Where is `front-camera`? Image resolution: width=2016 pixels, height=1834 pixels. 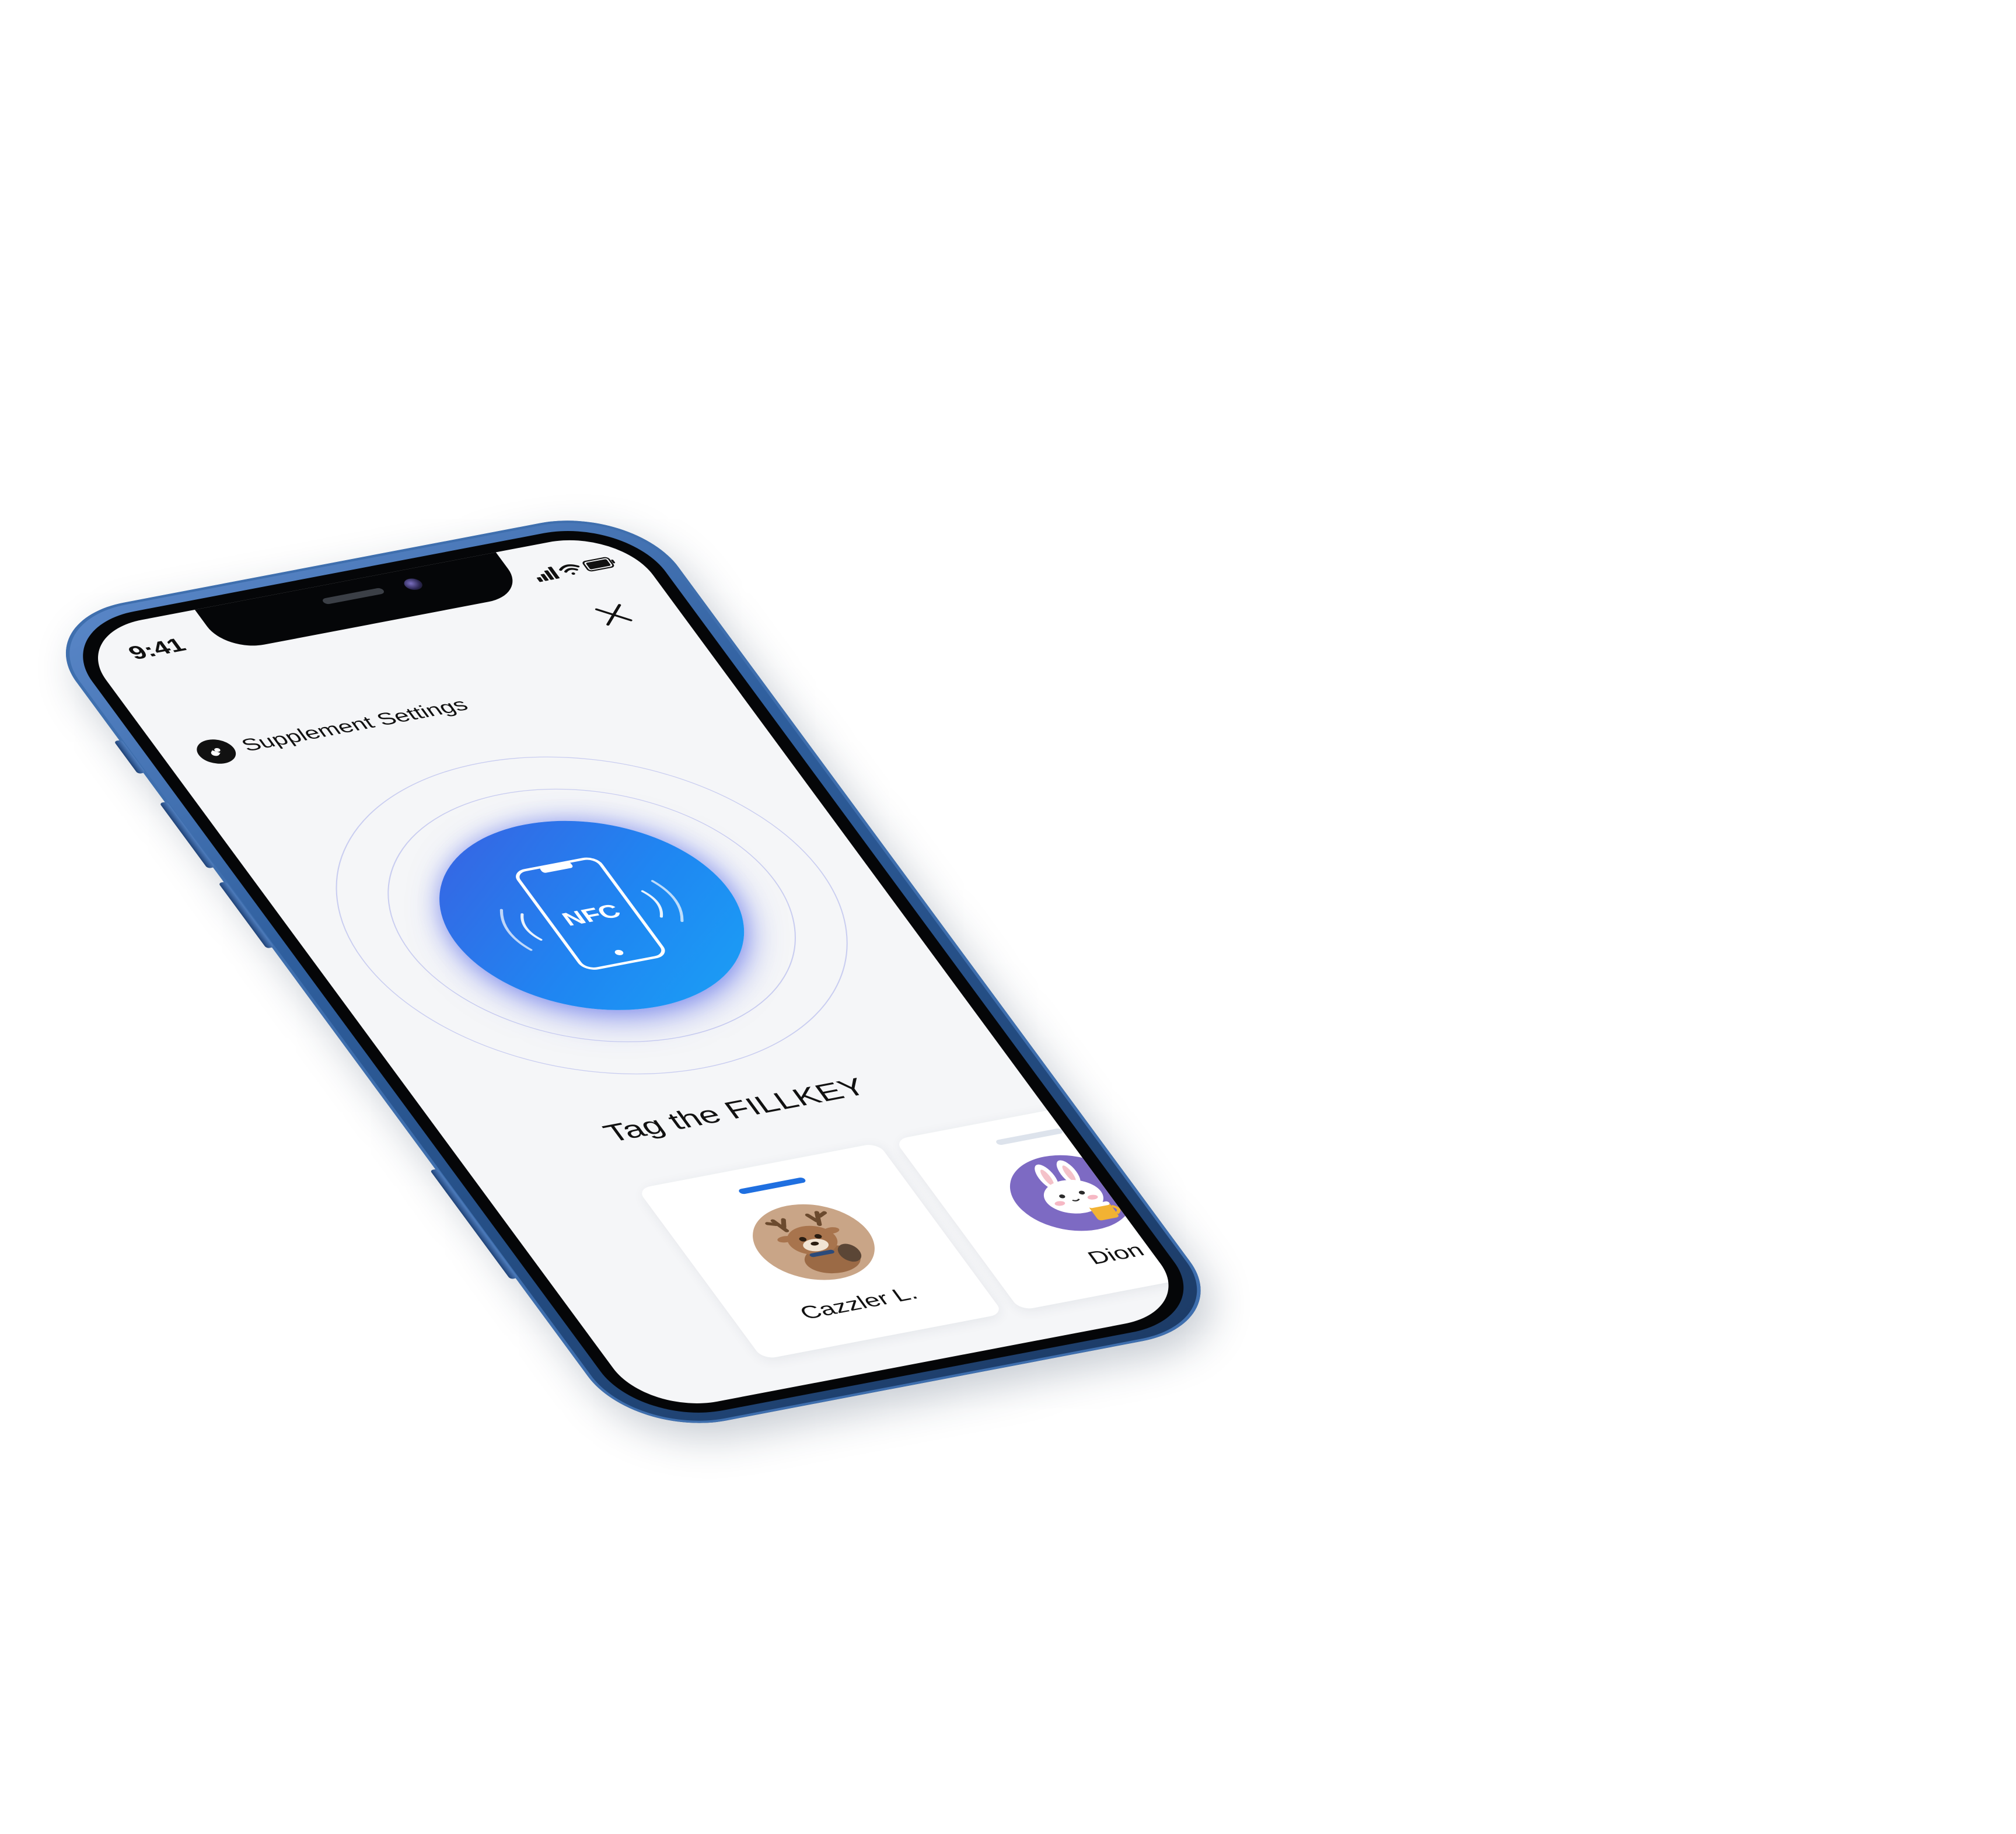
front-camera is located at coordinates (414, 584).